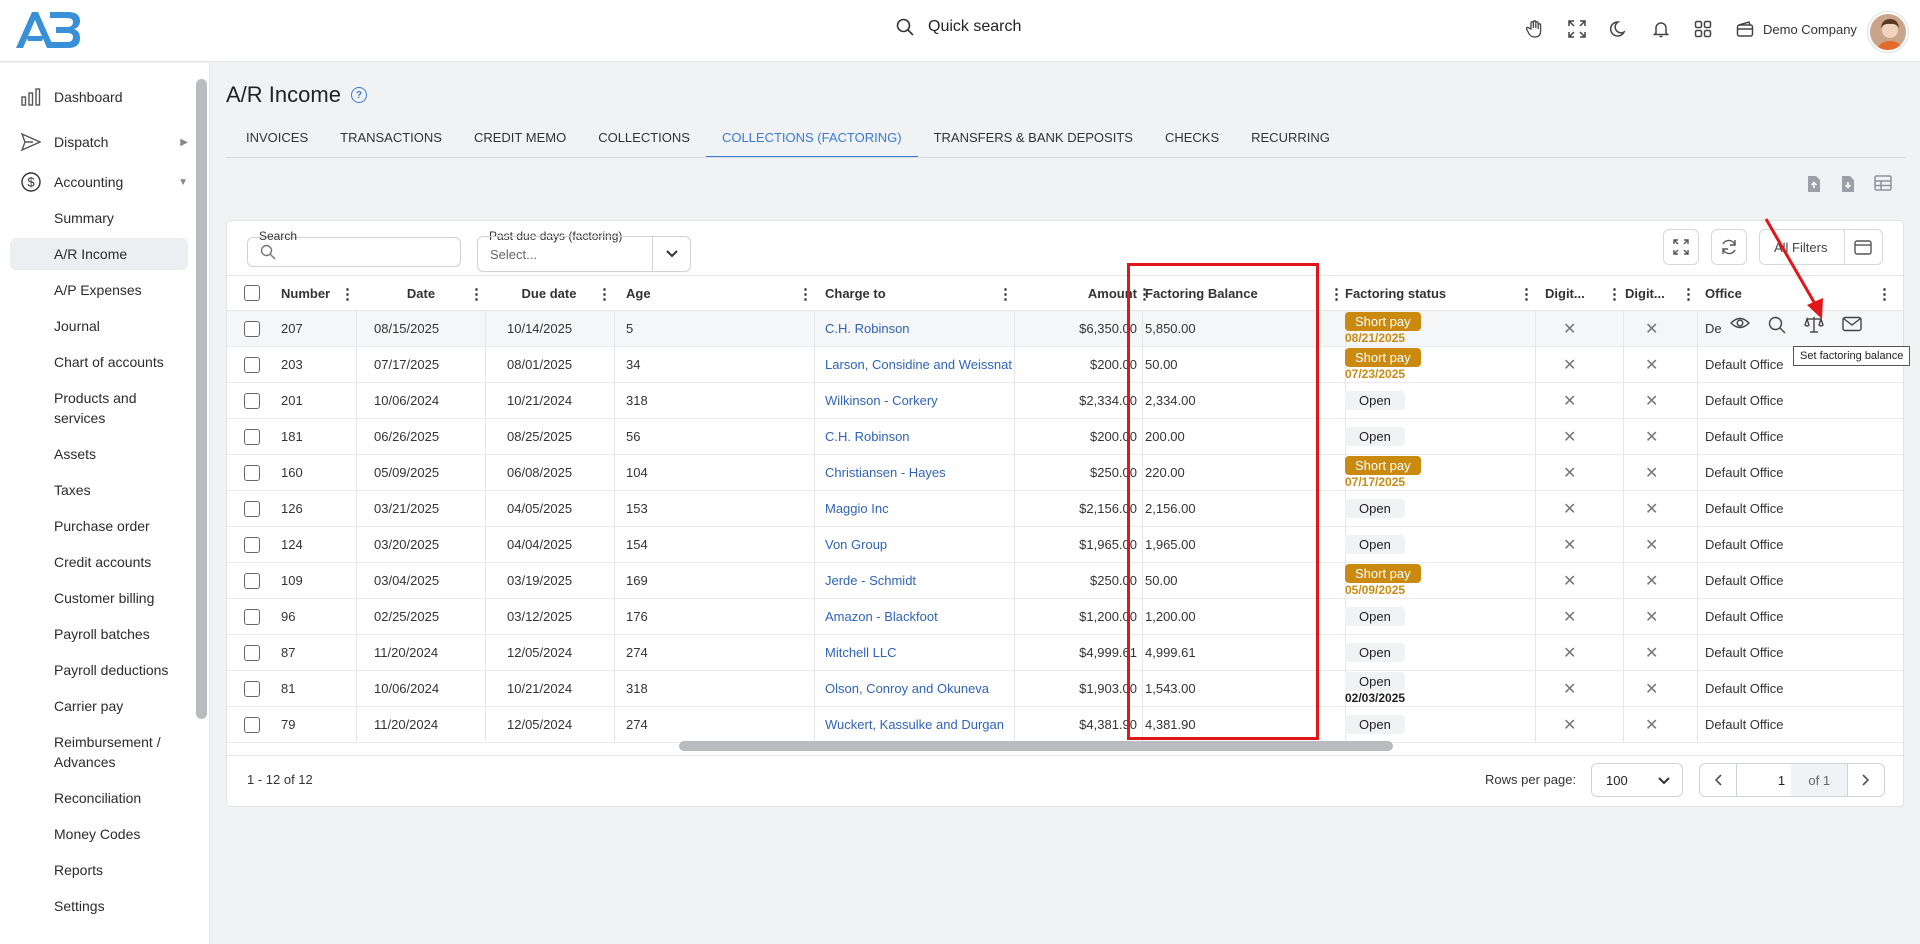 The image size is (1920, 944). What do you see at coordinates (1661, 293) in the screenshot?
I see `col-digital-2: Digit... ⋮` at bounding box center [1661, 293].